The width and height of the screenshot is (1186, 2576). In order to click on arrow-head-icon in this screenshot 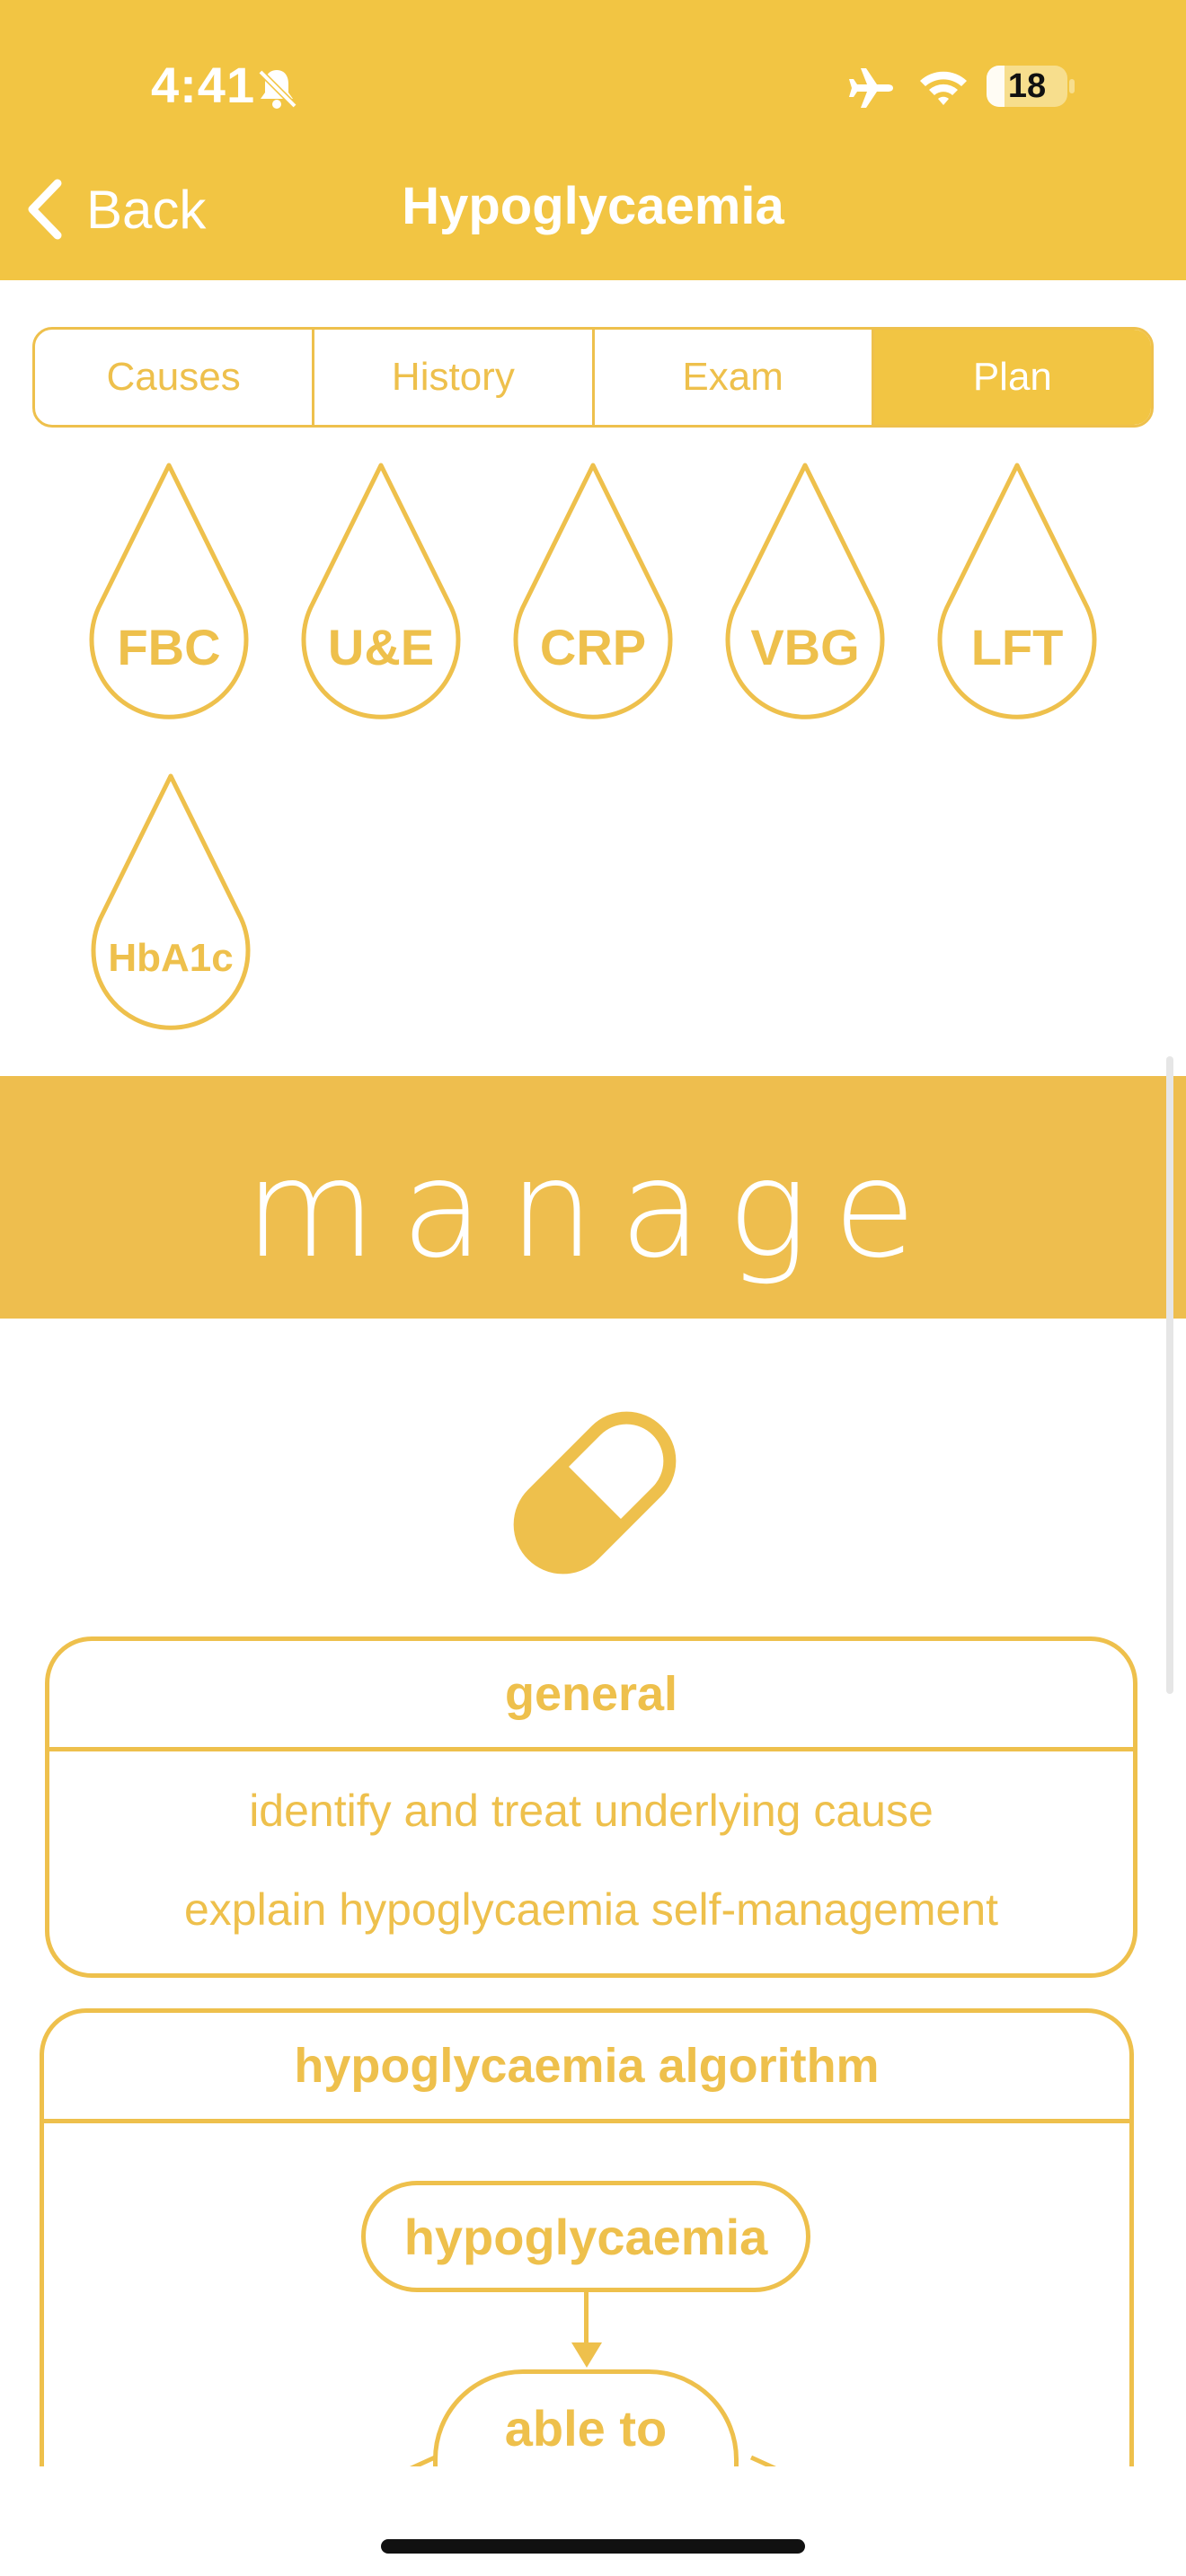, I will do `click(586, 2355)`.